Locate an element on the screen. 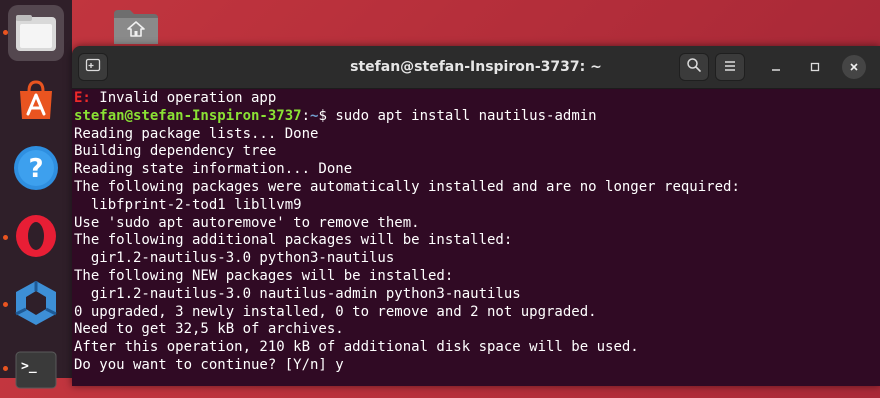 This screenshot has height=398, width=880. close-button is located at coordinates (854, 67).